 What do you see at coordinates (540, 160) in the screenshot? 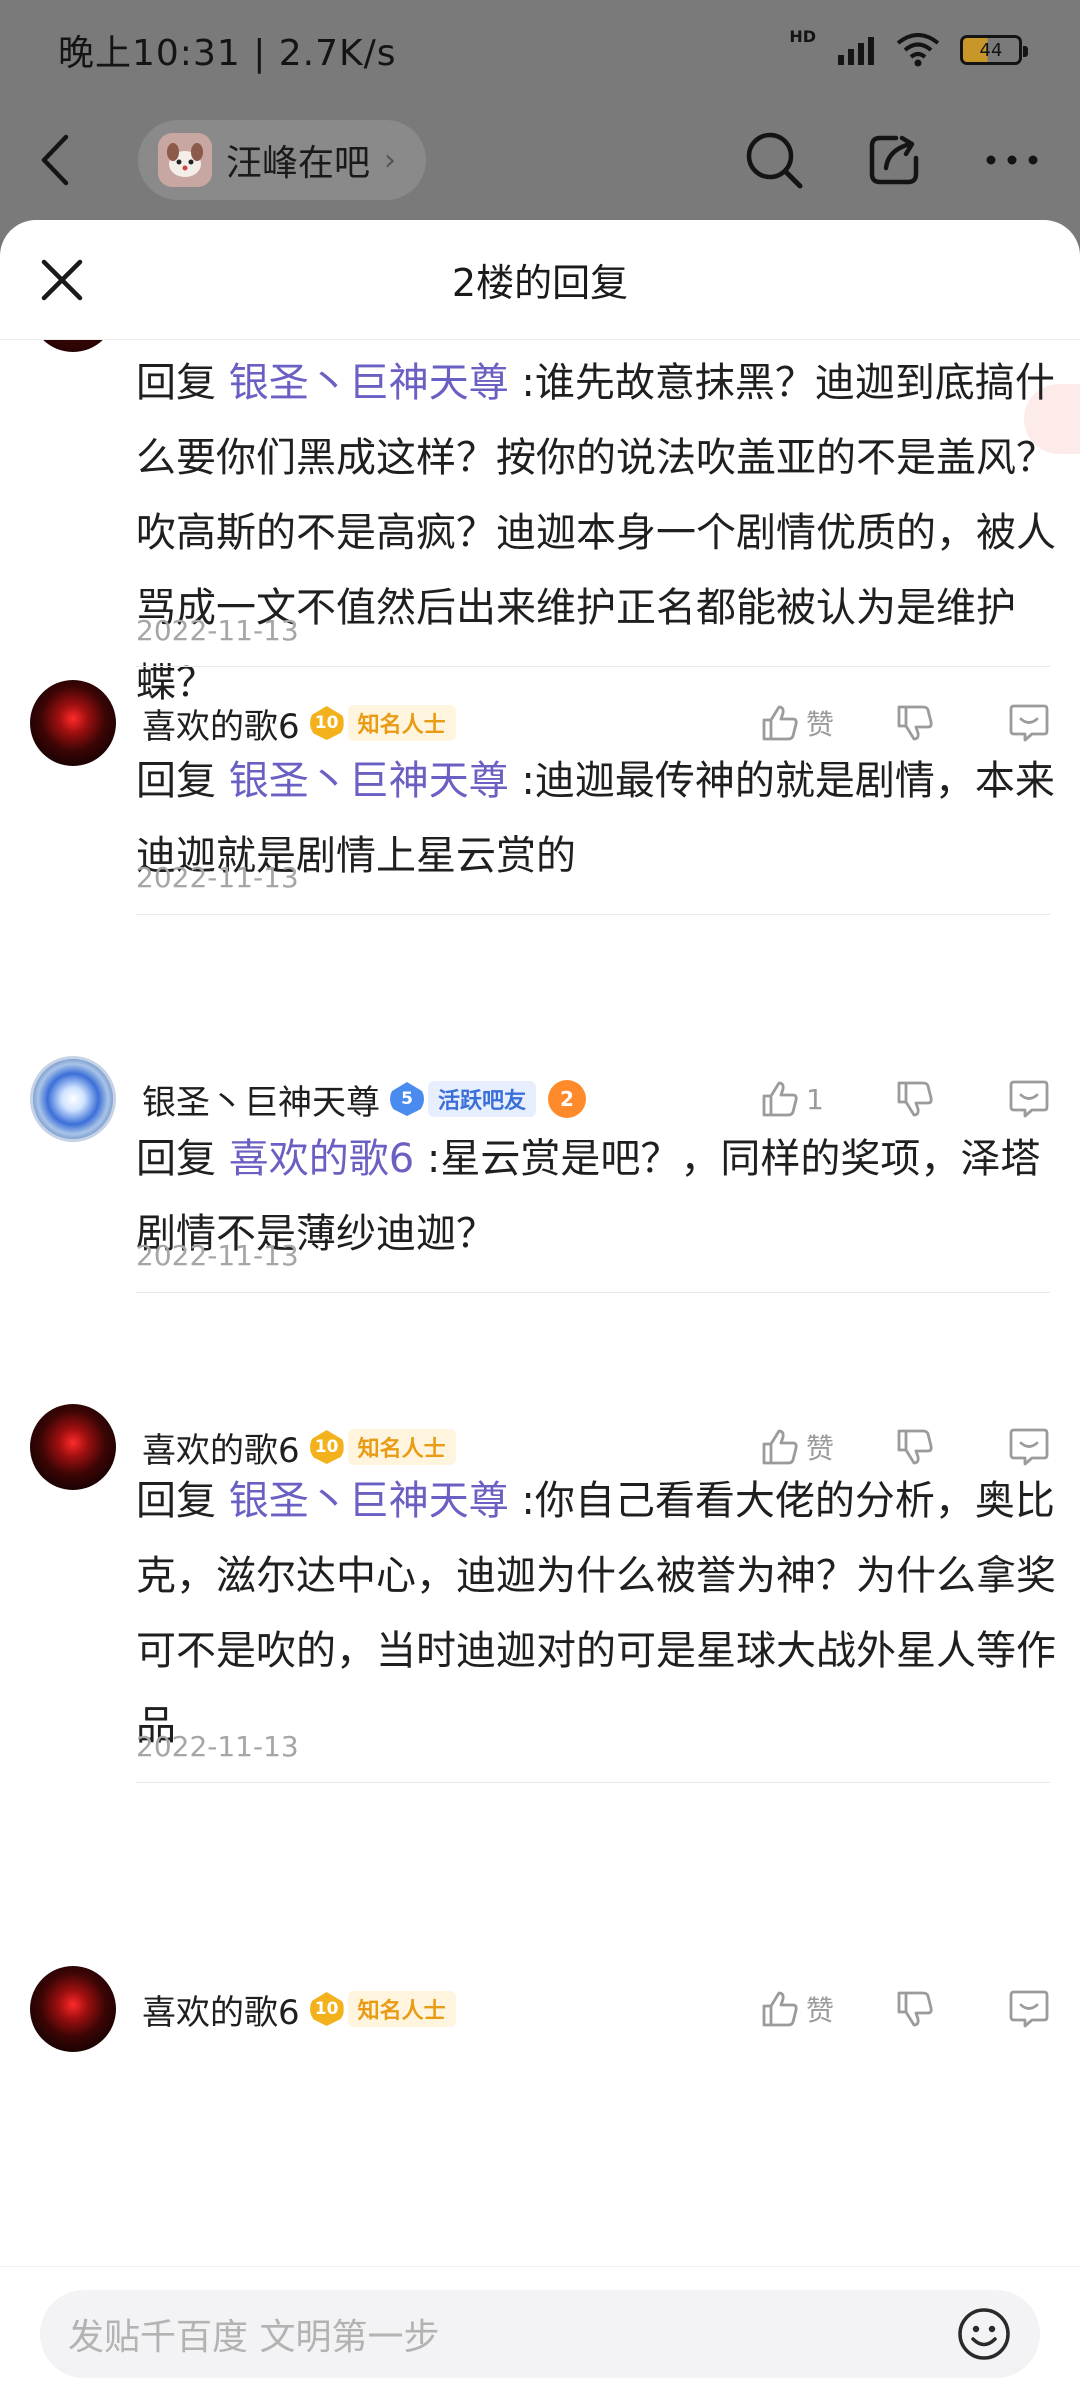
I see `top-nav-bar: 汪峰在吧 ›` at bounding box center [540, 160].